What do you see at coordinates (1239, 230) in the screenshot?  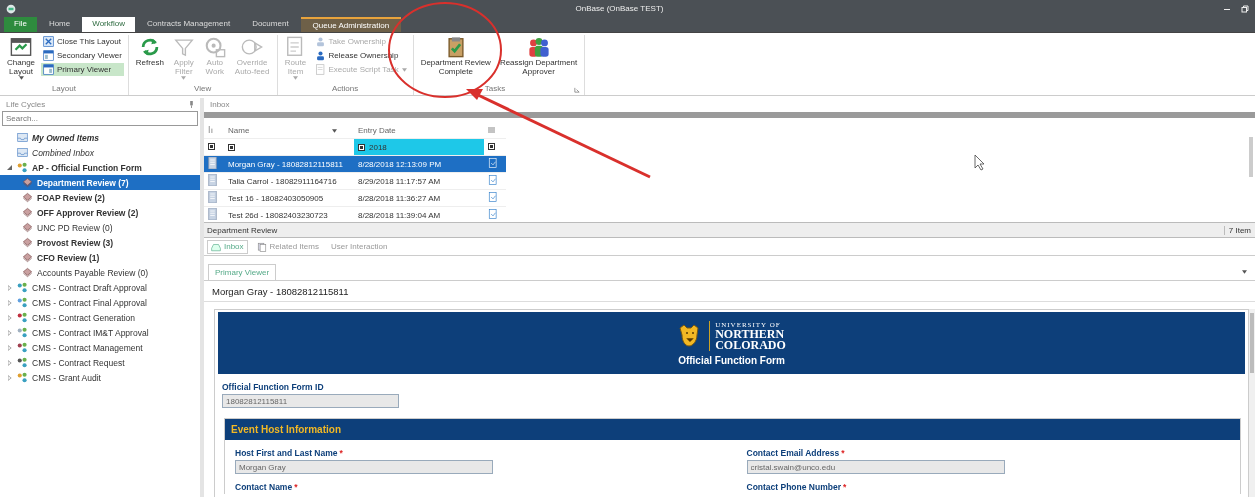 I see `item-count: 7 Item` at bounding box center [1239, 230].